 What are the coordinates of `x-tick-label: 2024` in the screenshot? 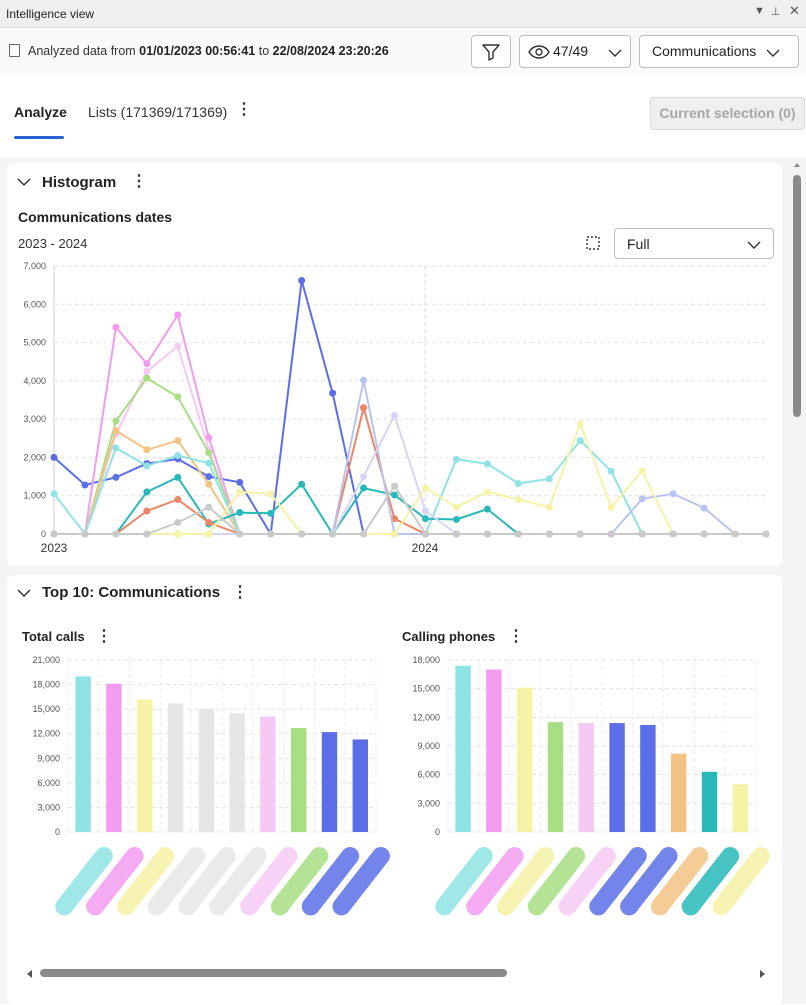 It's located at (425, 548).